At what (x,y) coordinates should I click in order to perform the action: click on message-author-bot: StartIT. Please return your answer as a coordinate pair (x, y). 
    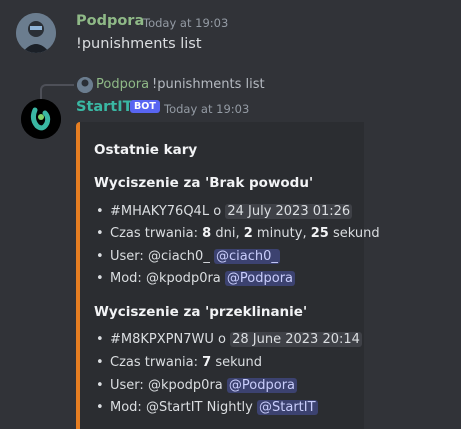
    Looking at the image, I should click on (104, 107).